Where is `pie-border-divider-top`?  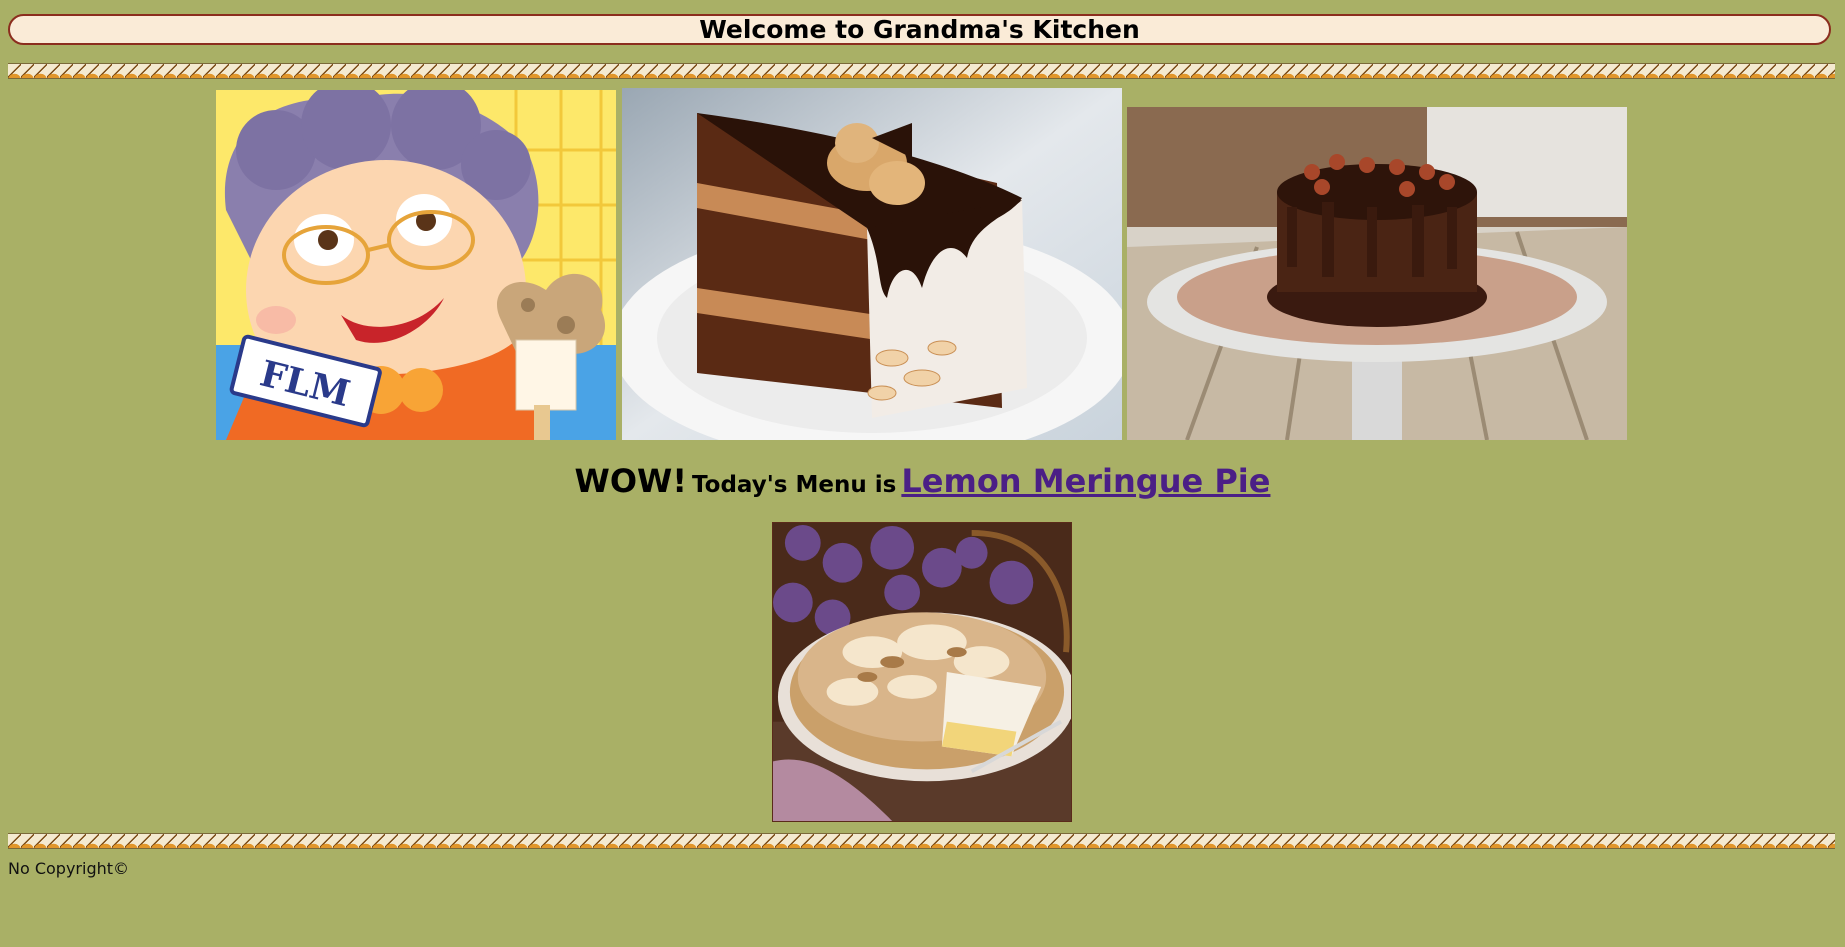 pie-border-divider-top is located at coordinates (921, 71).